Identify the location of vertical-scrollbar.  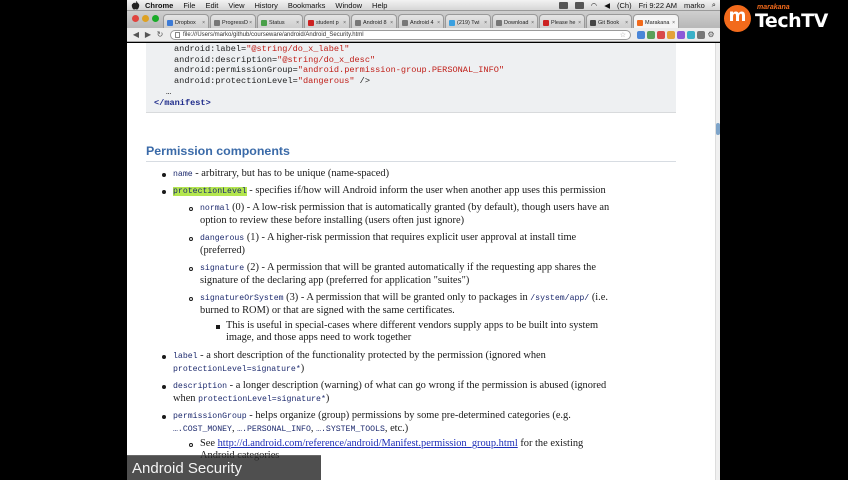
(717, 261).